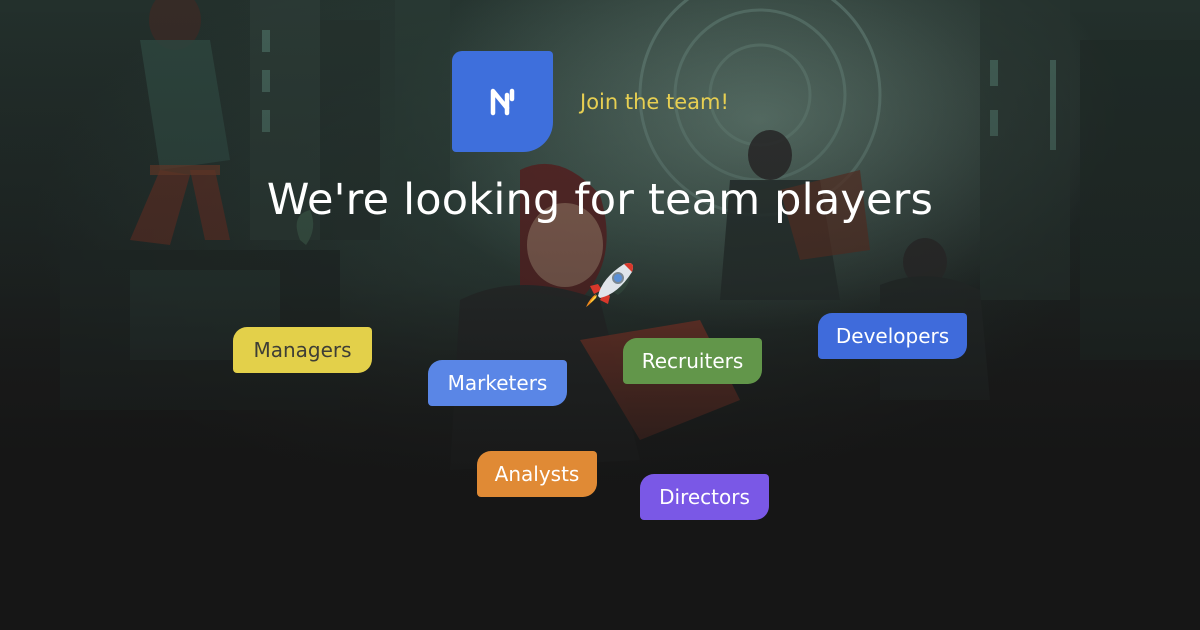 The image size is (1200, 630). I want to click on role-tag-directors: Directors, so click(704, 497).